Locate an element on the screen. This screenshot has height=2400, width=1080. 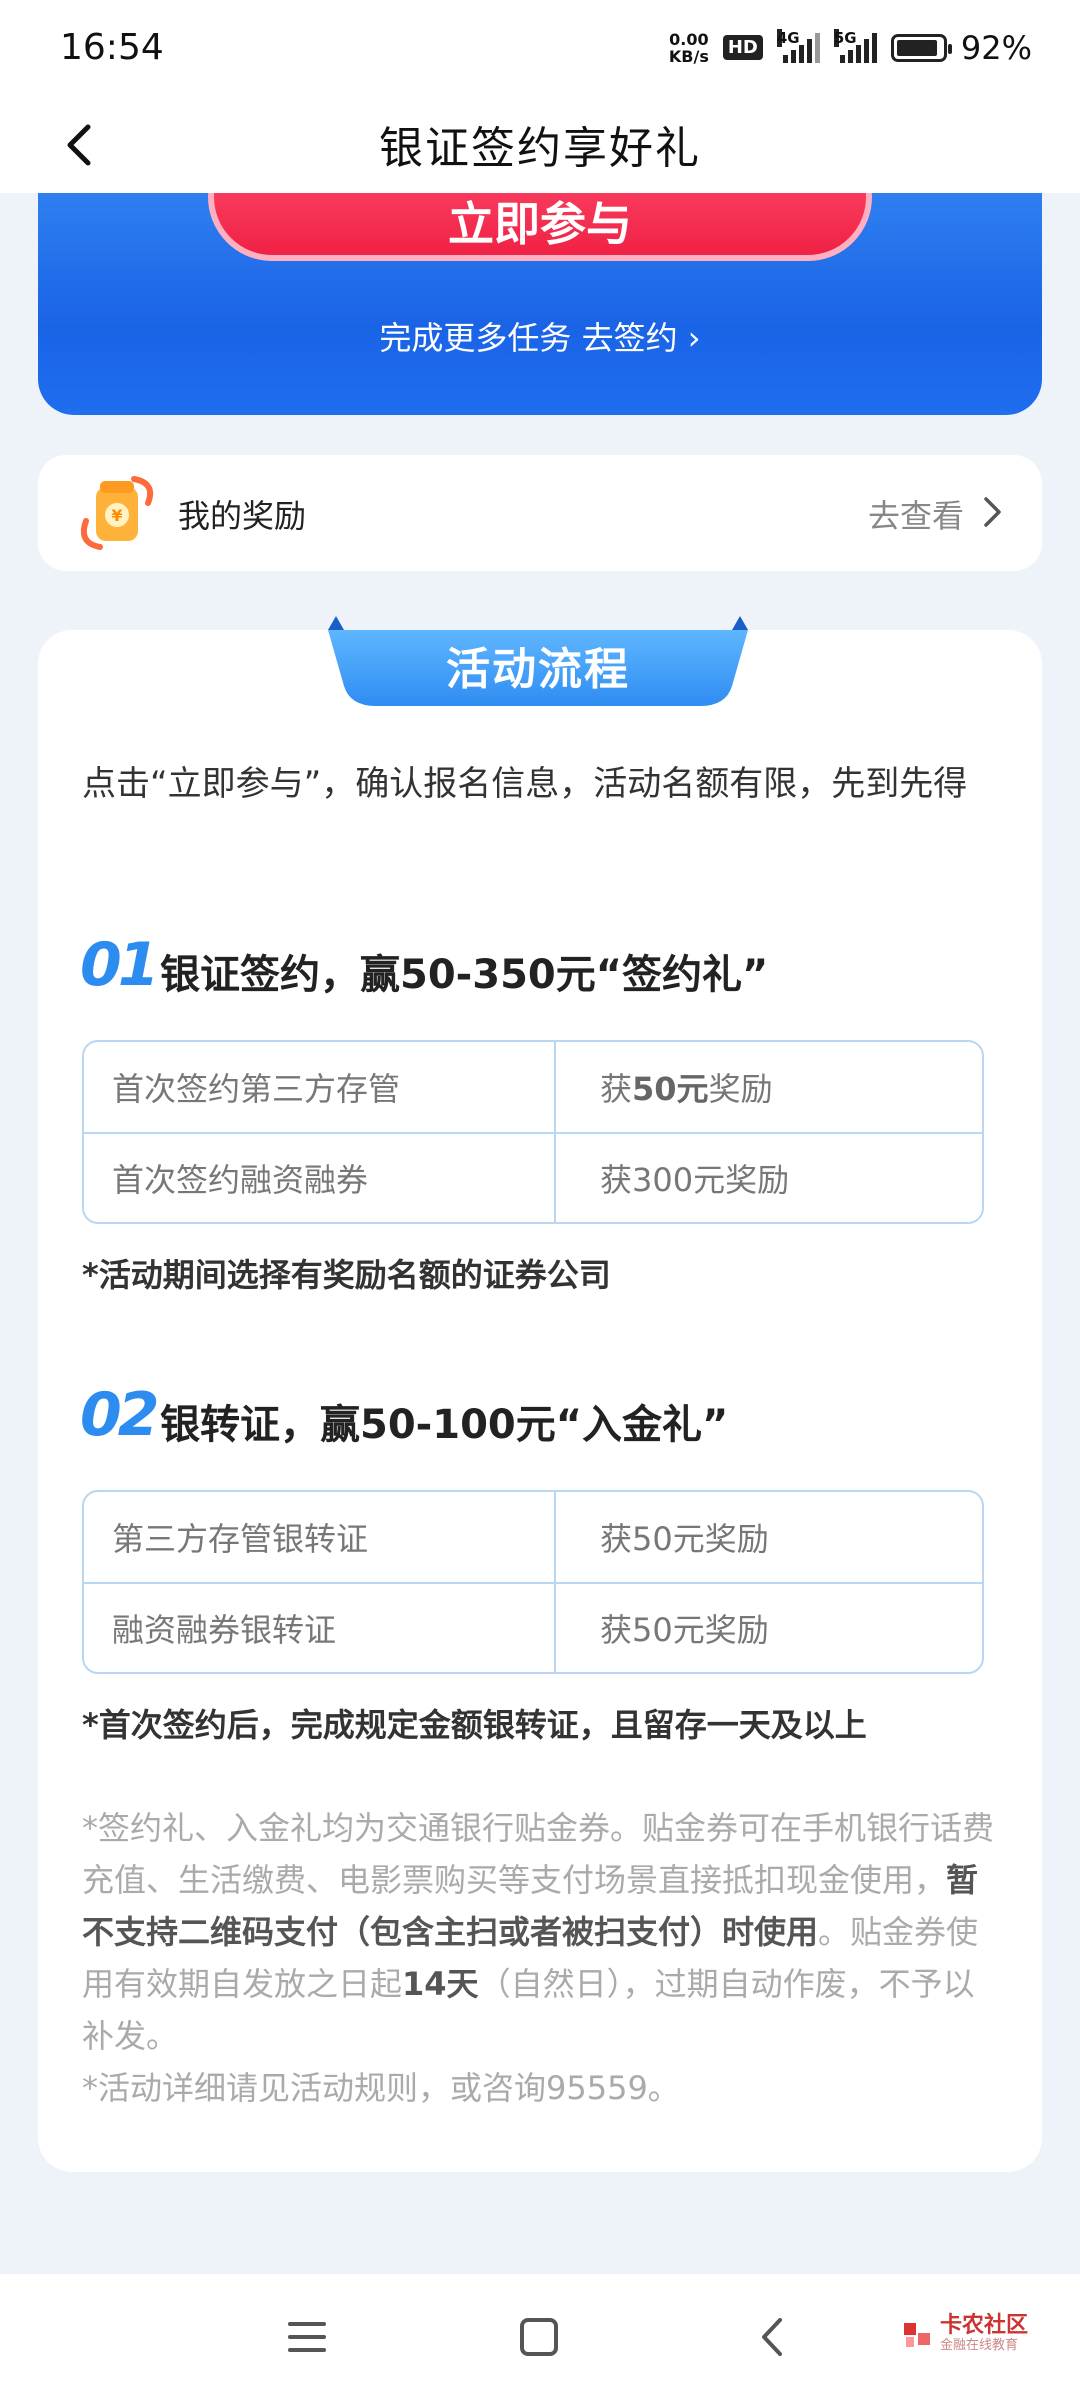
table-row: 首次签约融资融券 获 300元 奖励 is located at coordinates (533, 1177).